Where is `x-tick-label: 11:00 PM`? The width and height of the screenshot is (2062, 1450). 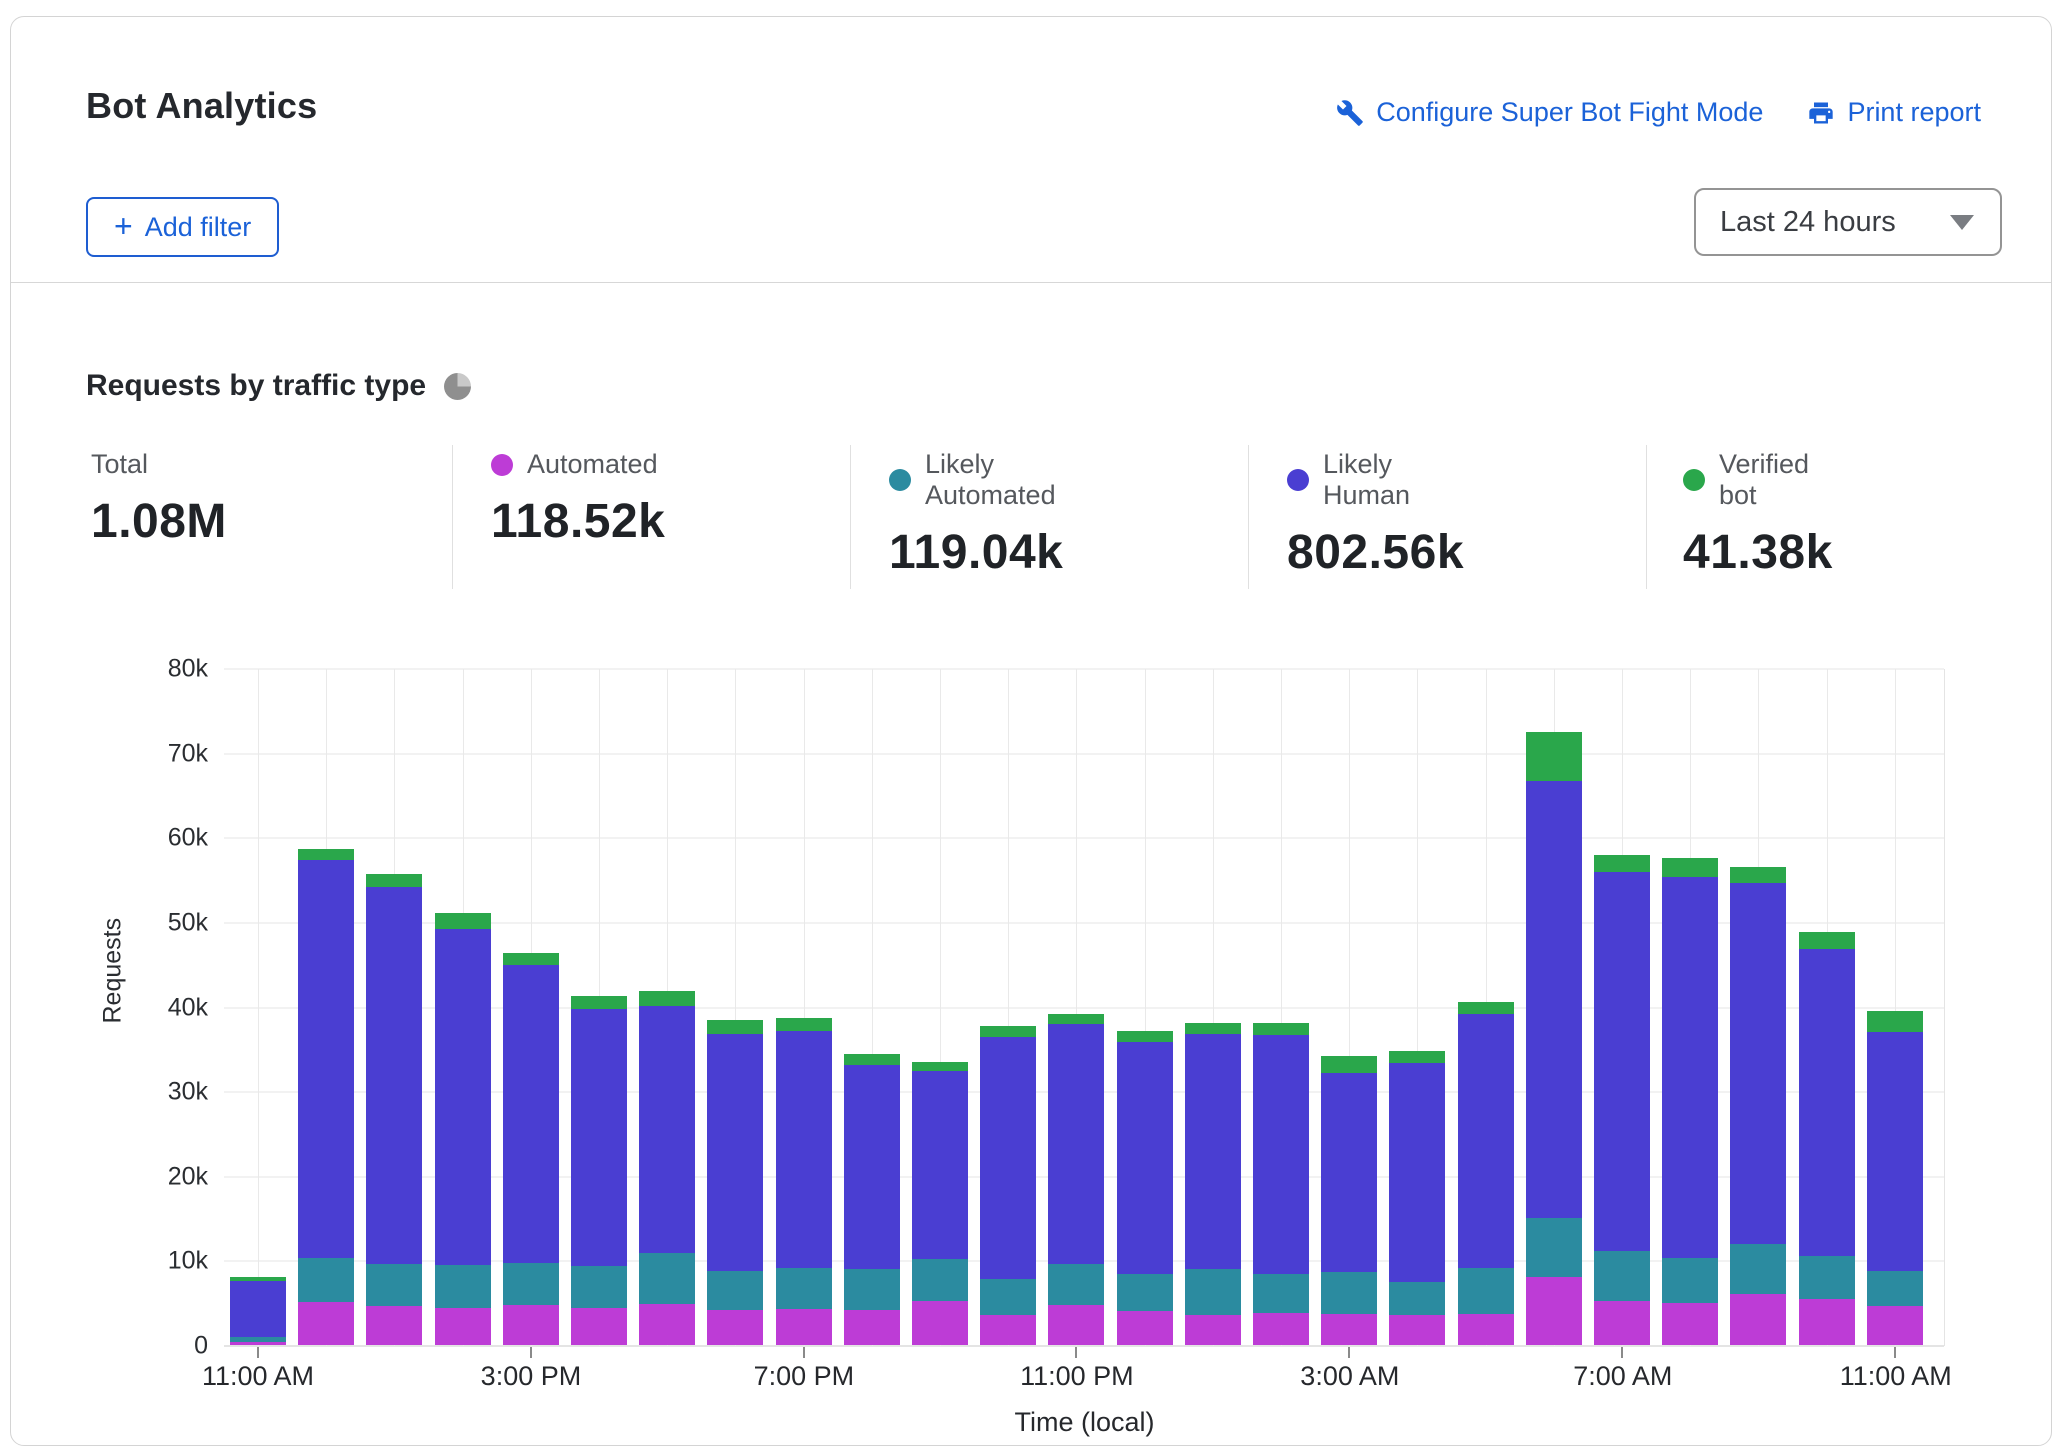
x-tick-label: 11:00 PM is located at coordinates (1077, 1376).